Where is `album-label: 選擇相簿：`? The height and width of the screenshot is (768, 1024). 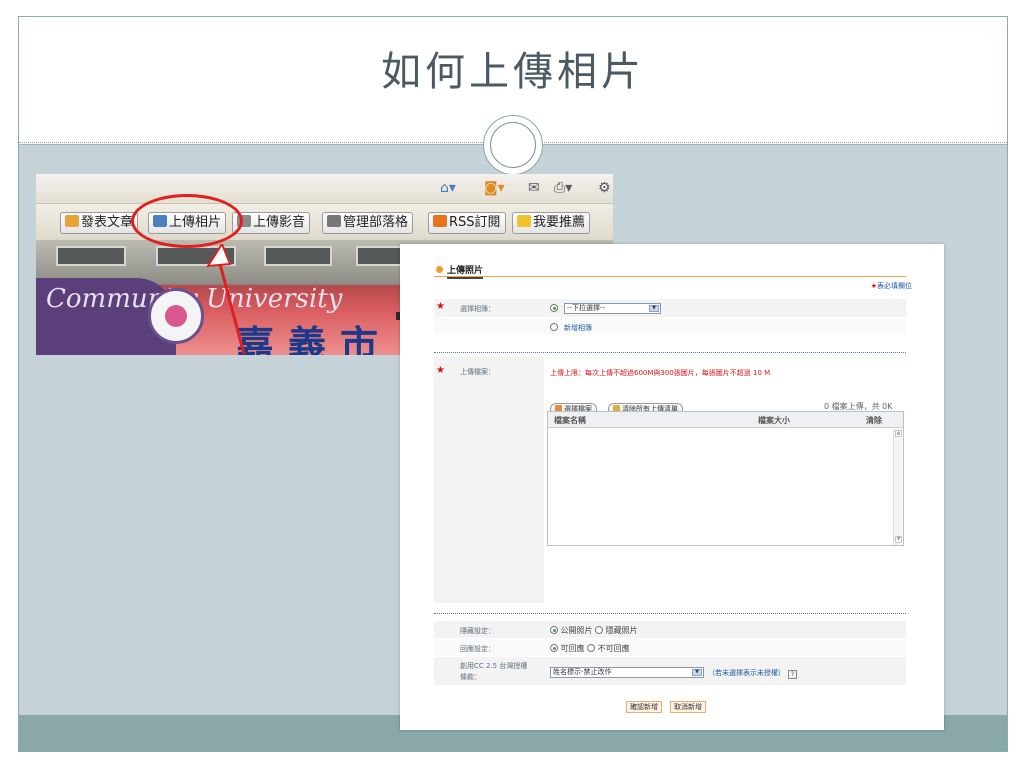
album-label: 選擇相簿： is located at coordinates (477, 309).